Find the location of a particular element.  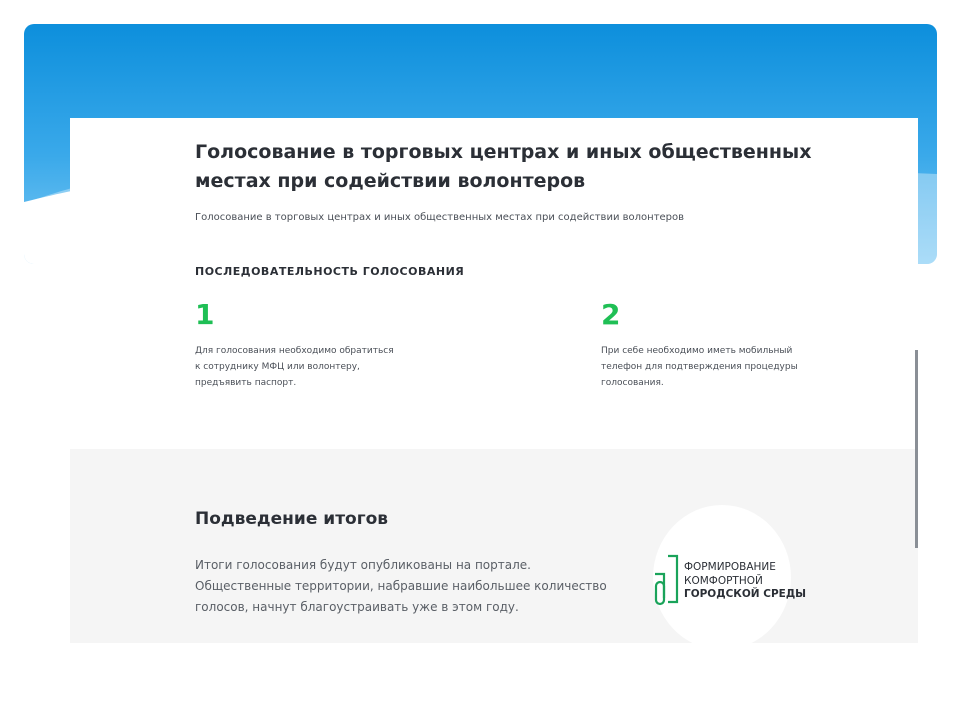

logo-text: ФОРМИРОВАНИЕ КОМФОРТНОЙ ГОРОДСКОЙ СРЕДЫ is located at coordinates (745, 581).